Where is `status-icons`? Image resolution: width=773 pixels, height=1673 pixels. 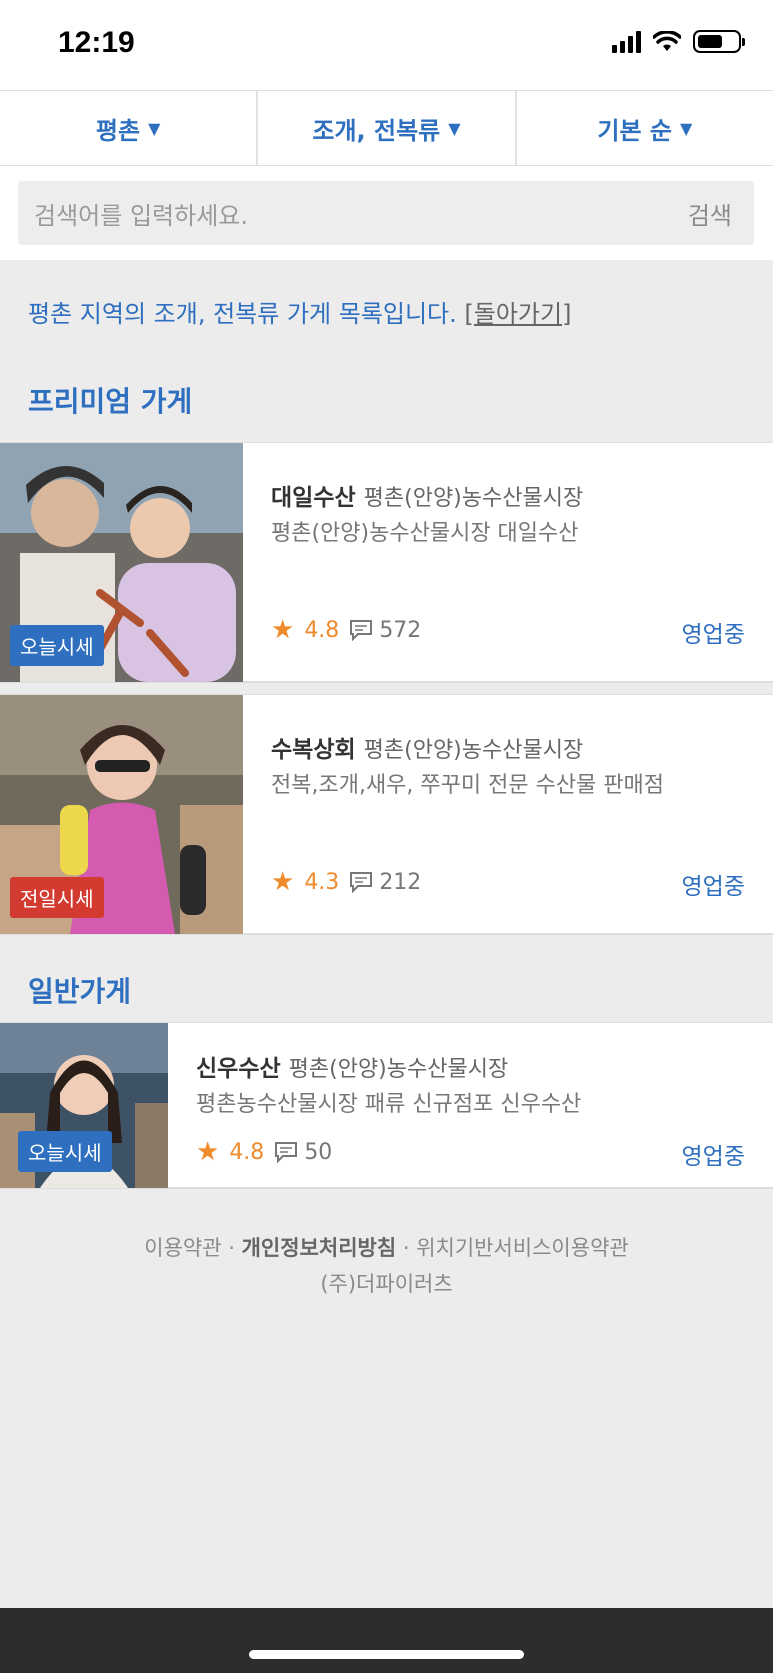
status-icons is located at coordinates (678, 41).